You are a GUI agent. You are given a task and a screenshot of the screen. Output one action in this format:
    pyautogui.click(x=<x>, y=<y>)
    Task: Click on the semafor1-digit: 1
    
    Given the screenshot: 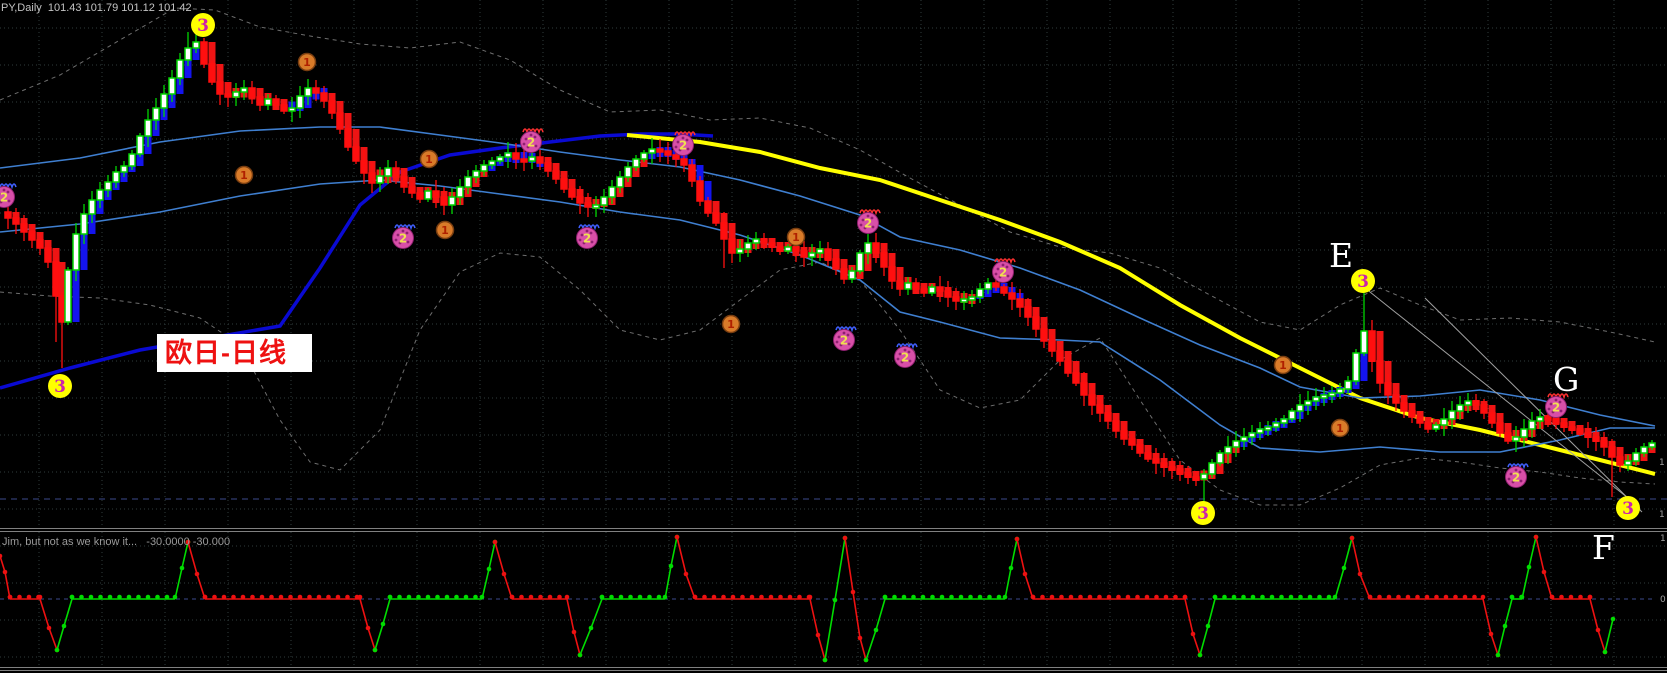 What is the action you would take?
    pyautogui.click(x=1340, y=428)
    